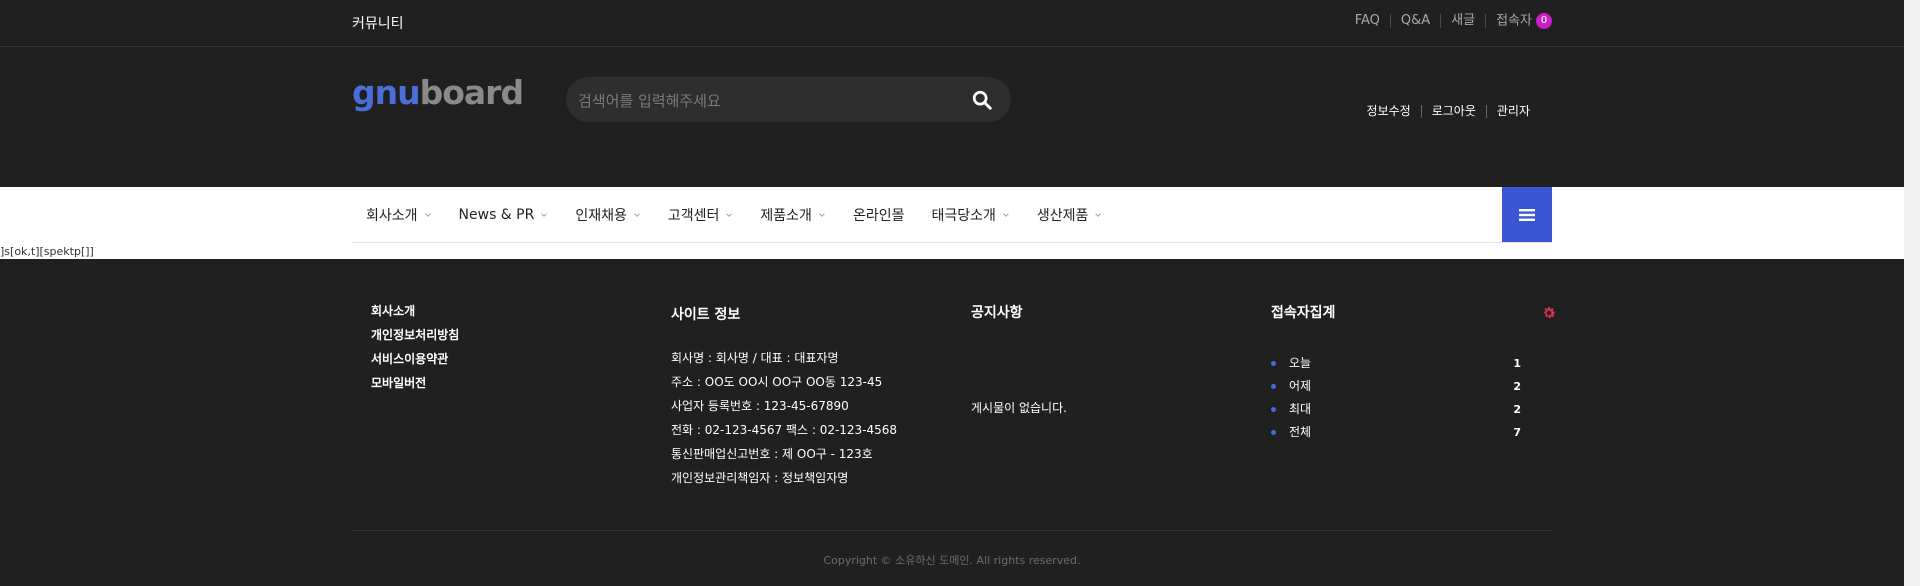 This screenshot has height=586, width=1920. Describe the element at coordinates (1396, 409) in the screenshot. I see `list-item: 최대 2` at that location.